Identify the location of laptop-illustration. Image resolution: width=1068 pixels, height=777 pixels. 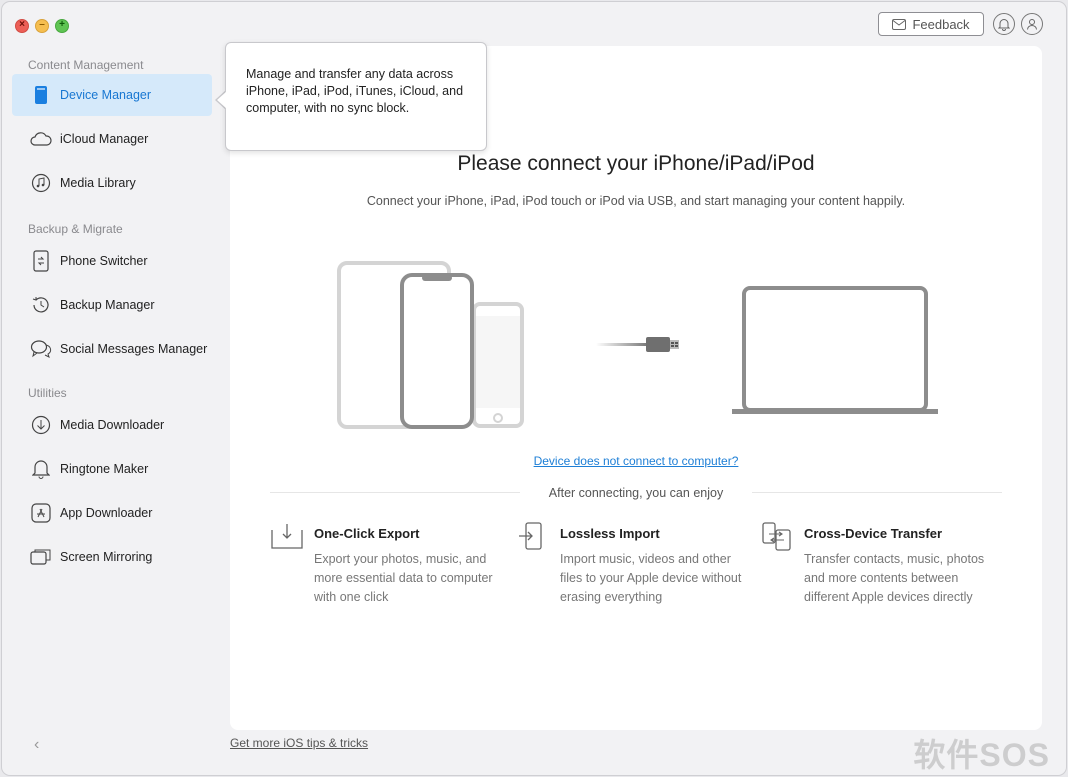
(835, 350).